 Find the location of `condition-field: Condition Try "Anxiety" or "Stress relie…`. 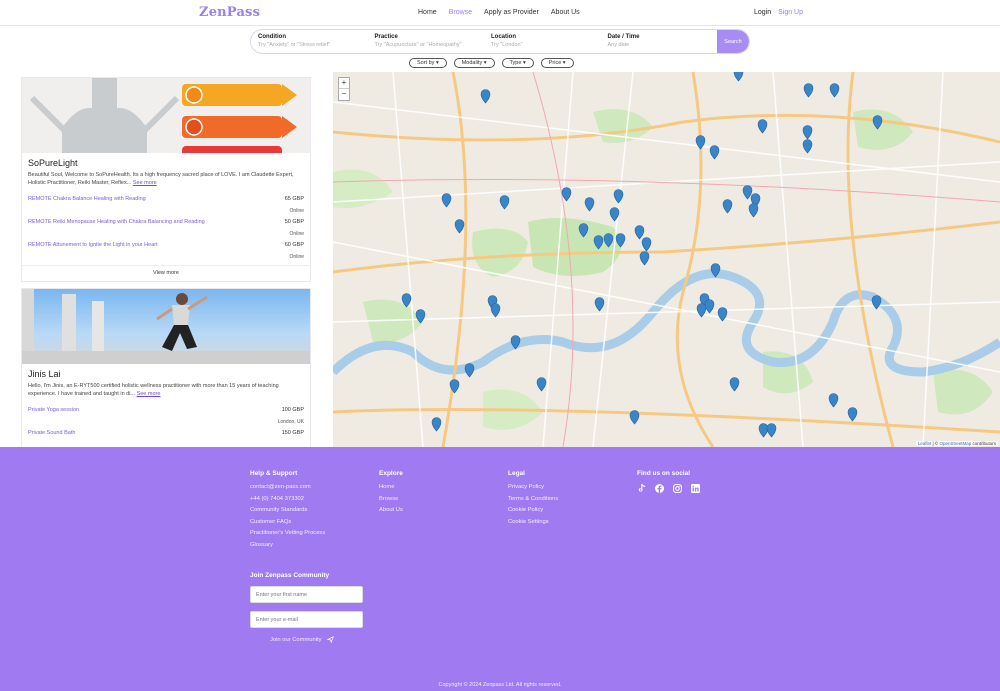

condition-field: Condition Try "Anxiety" or "Stress relie… is located at coordinates (309, 41).